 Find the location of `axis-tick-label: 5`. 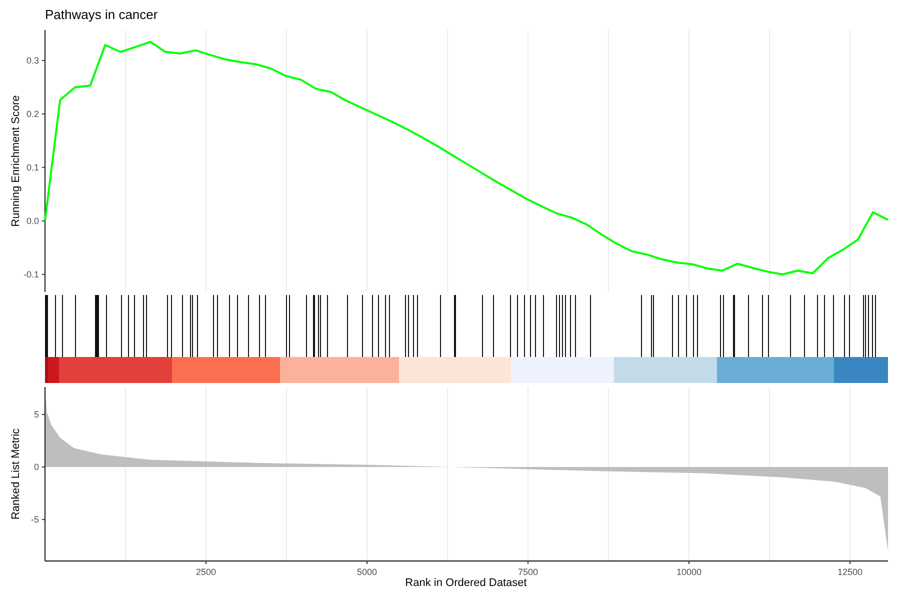

axis-tick-label: 5 is located at coordinates (36, 415).